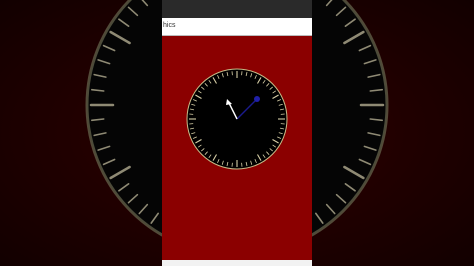  What do you see at coordinates (237, 9) in the screenshot?
I see `status-bar` at bounding box center [237, 9].